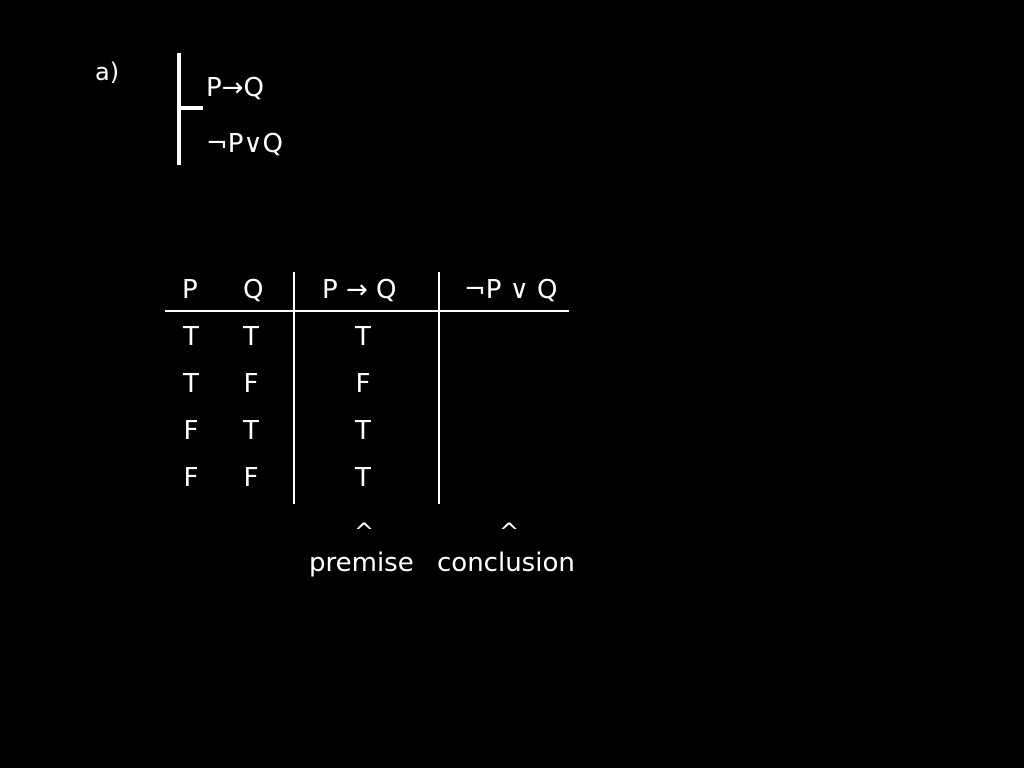 The height and width of the screenshot is (768, 1024). I want to click on table-header-rule, so click(367, 311).